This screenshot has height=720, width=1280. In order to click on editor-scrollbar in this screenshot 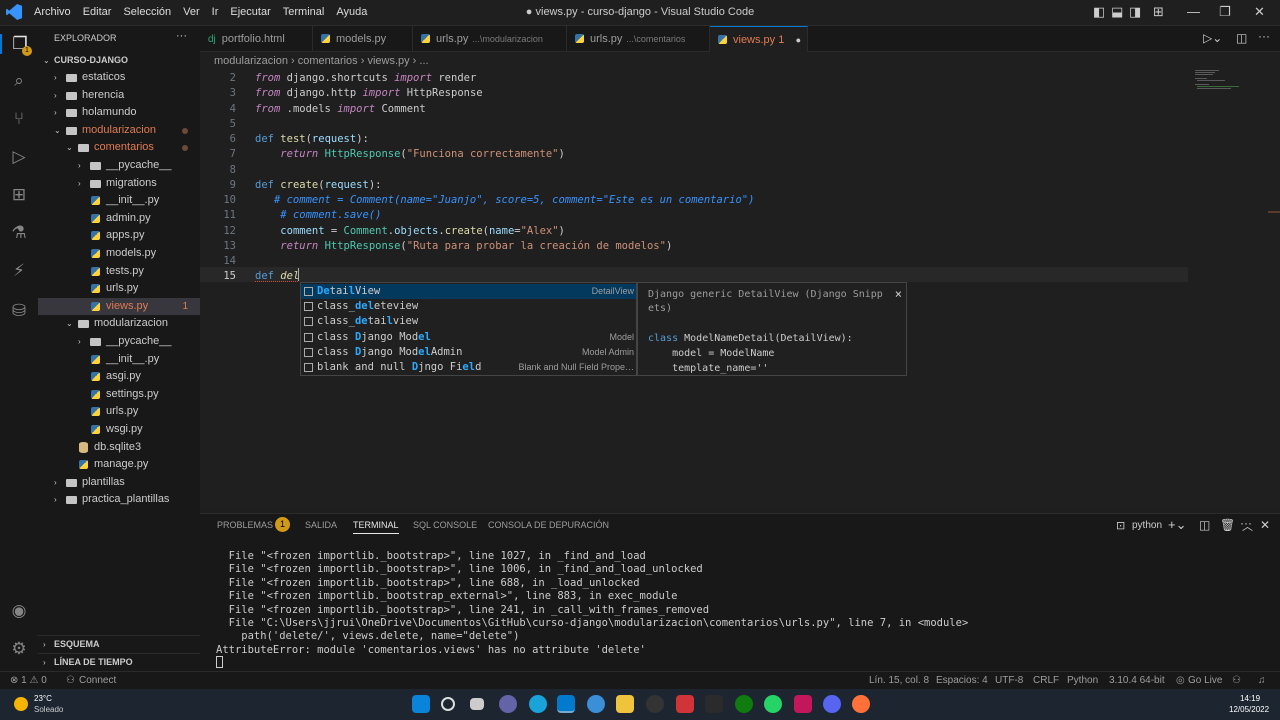, I will do `click(1274, 290)`.